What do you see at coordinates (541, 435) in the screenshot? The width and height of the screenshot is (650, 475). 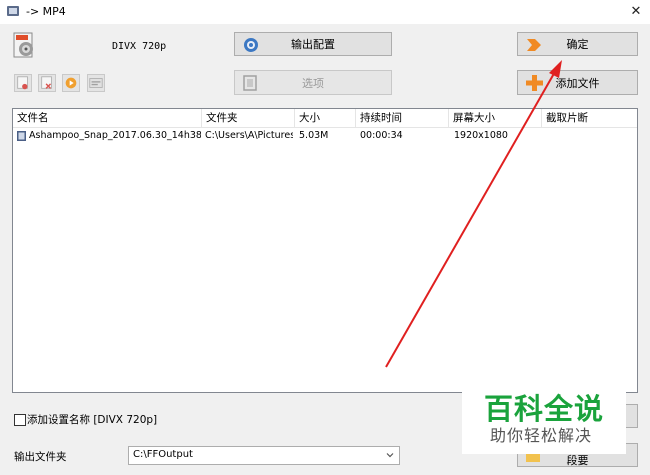 I see `watermark-subtitle: 助你轻松解决` at bounding box center [541, 435].